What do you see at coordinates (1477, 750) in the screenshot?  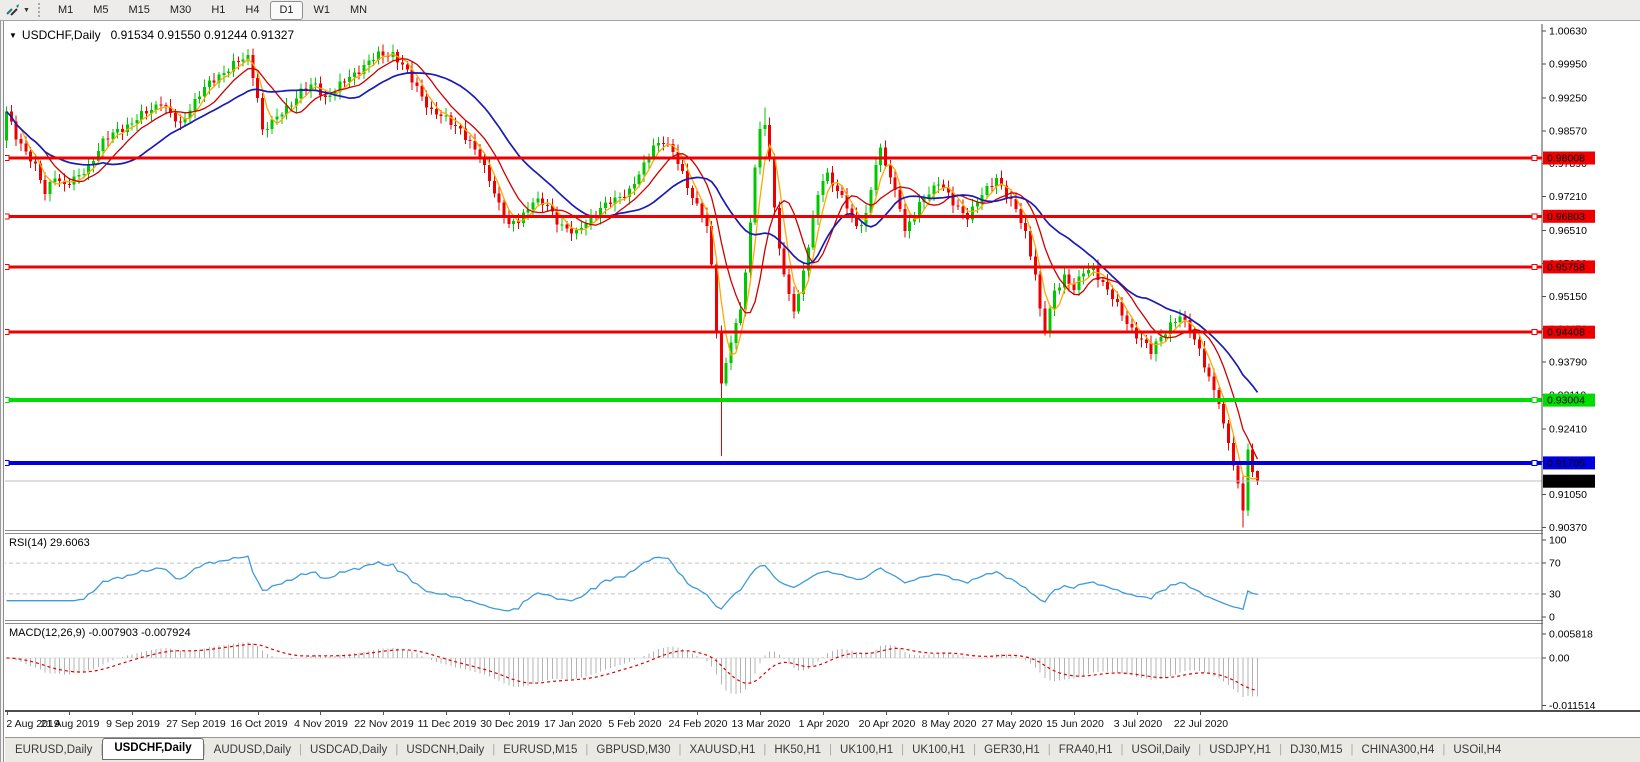 I see `chart-tab-usoil-h4: USOil,H4` at bounding box center [1477, 750].